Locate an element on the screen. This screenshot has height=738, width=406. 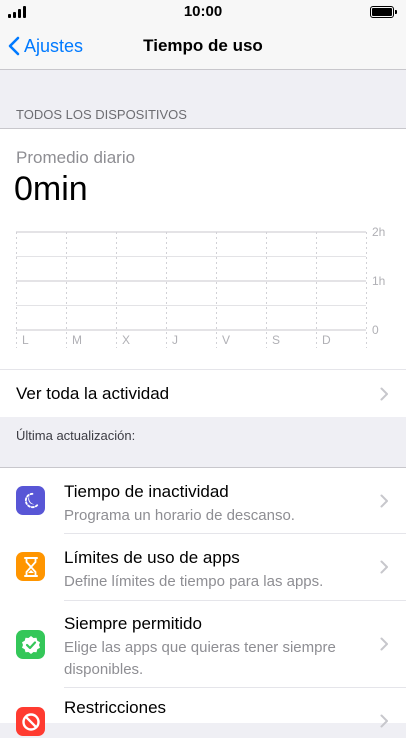
status-bar: 10:00 is located at coordinates (203, 12).